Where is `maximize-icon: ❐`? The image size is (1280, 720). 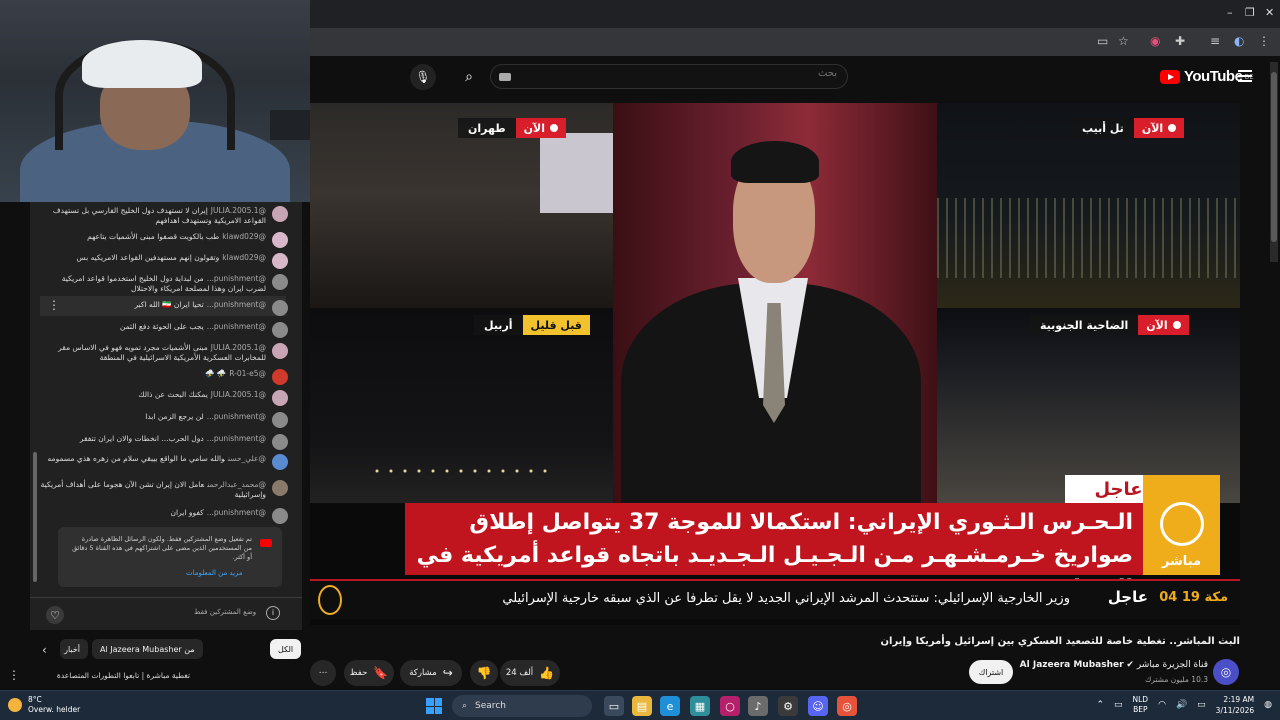
maximize-icon: ❐ is located at coordinates (1250, 12).